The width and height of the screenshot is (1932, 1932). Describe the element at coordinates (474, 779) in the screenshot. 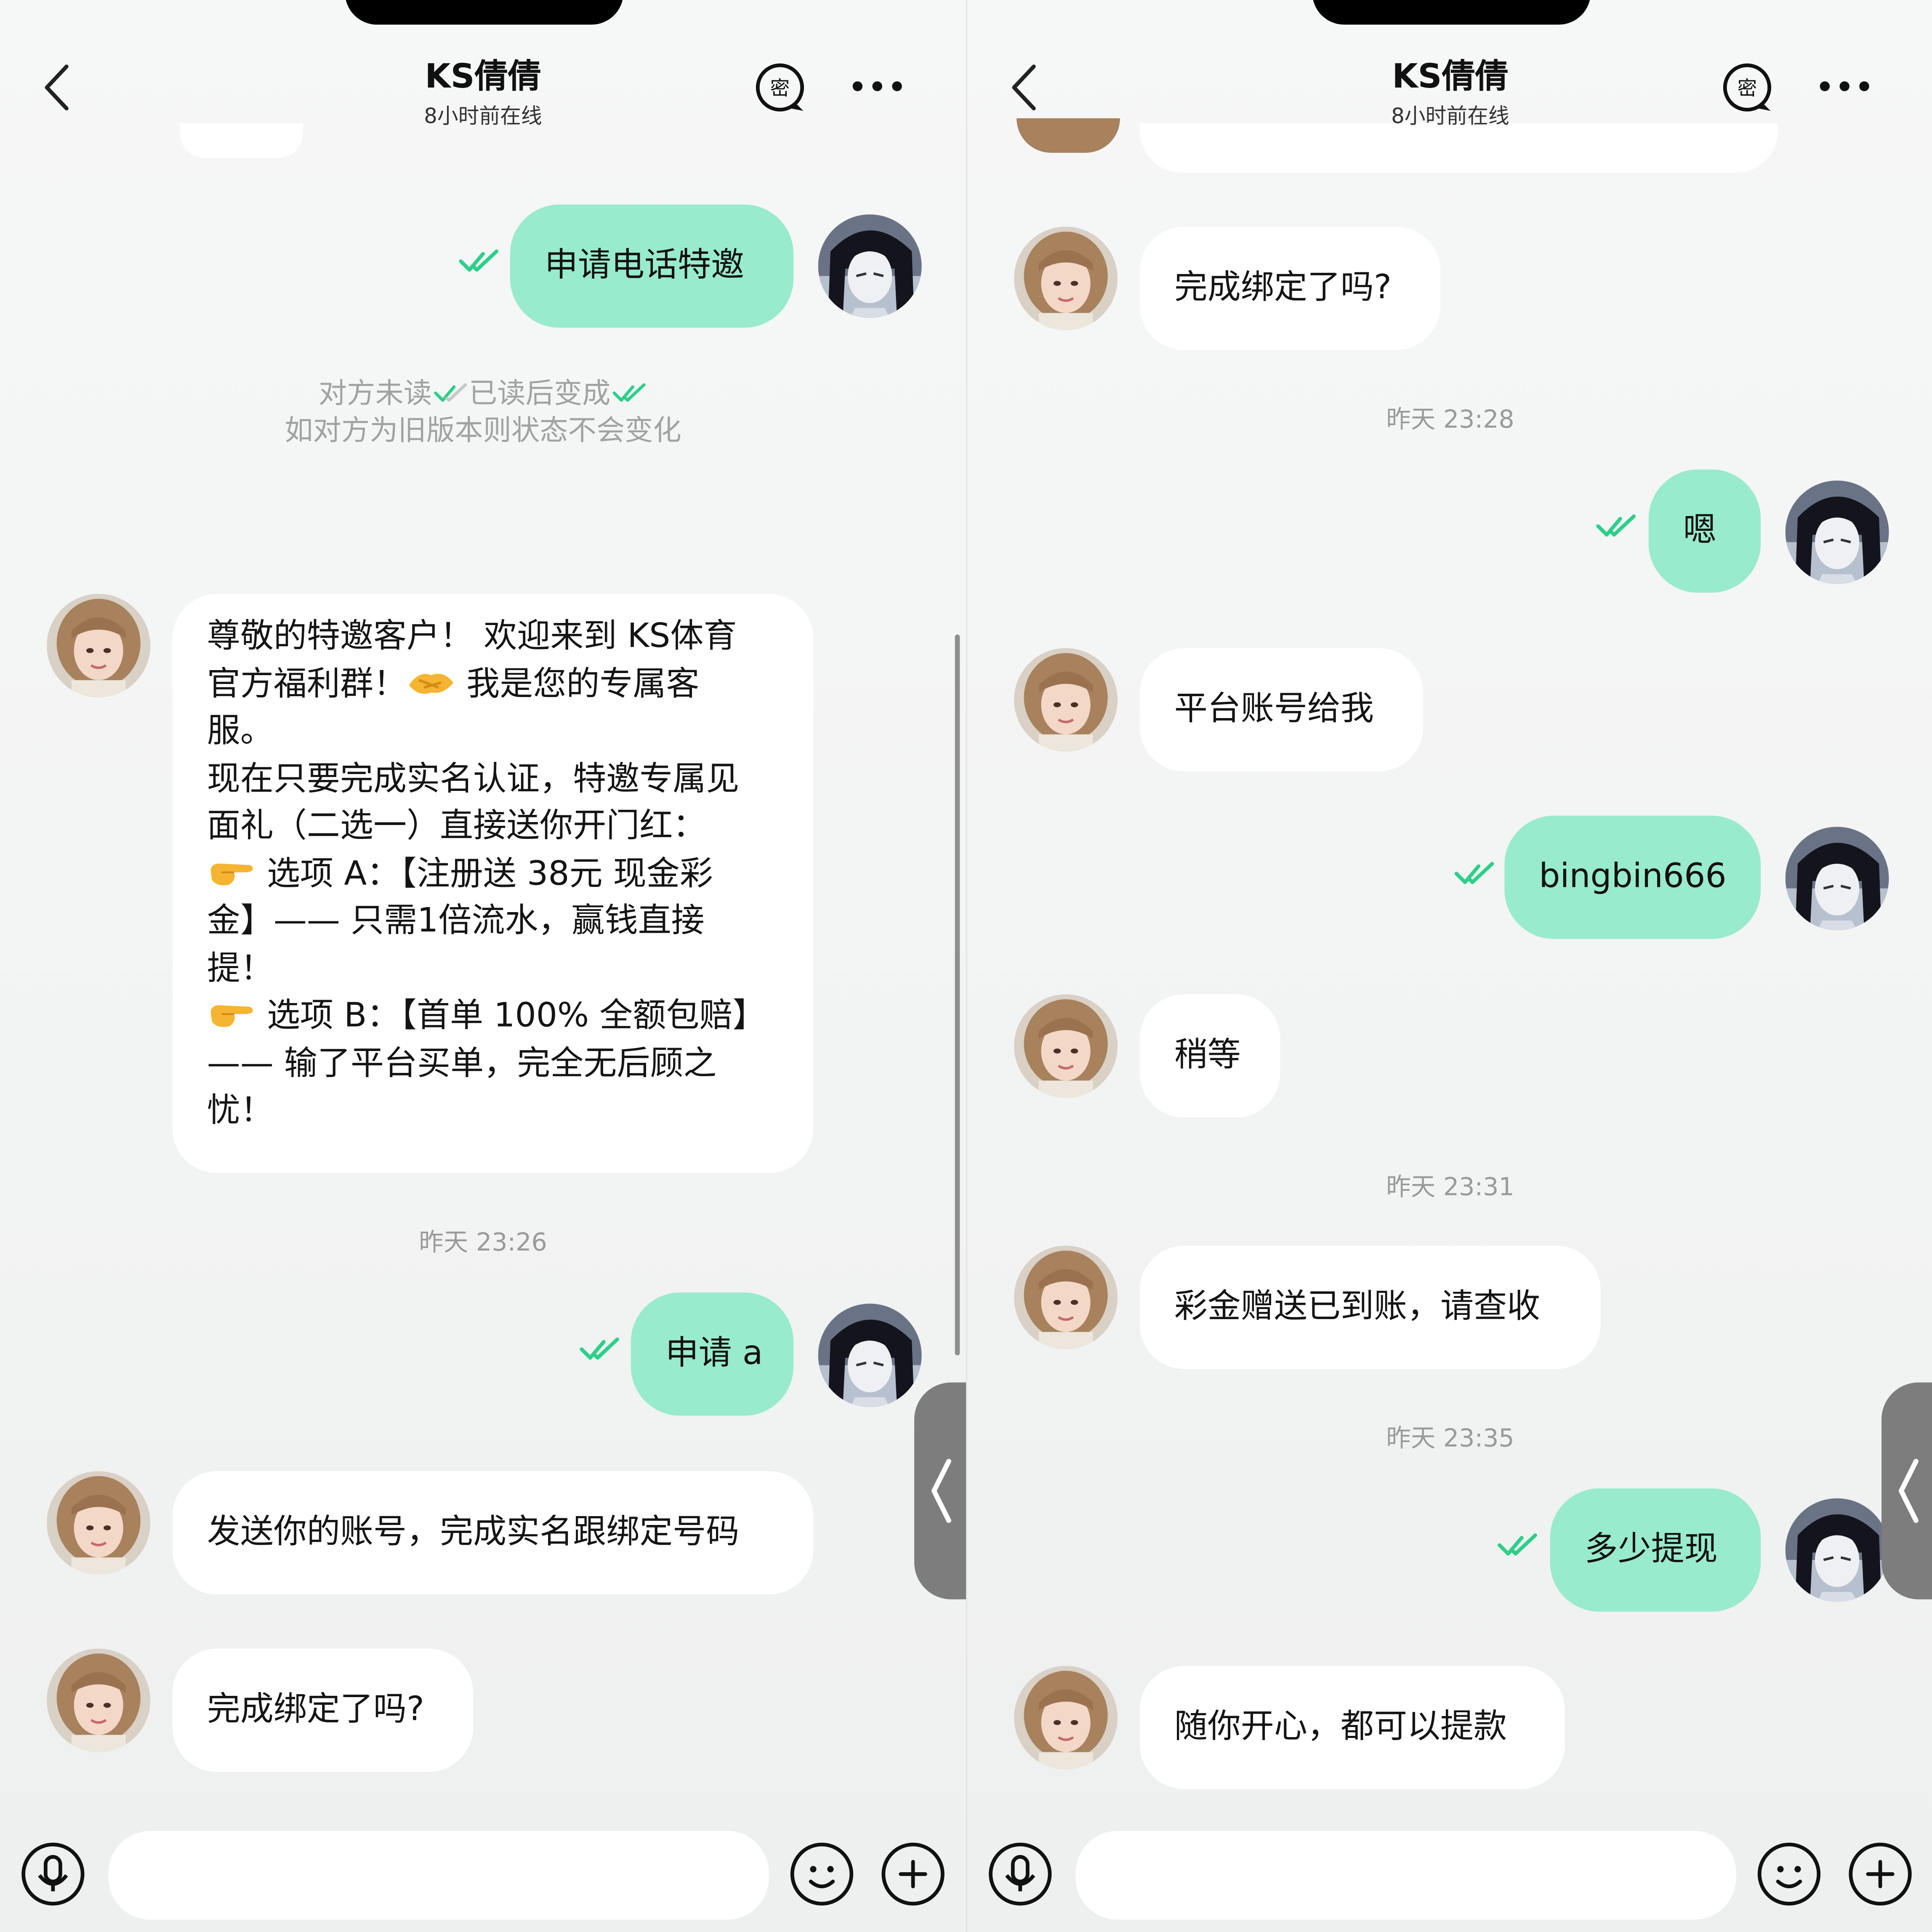

I see `welcome-line: 现在只要完成实名认证，特邀专属见` at that location.